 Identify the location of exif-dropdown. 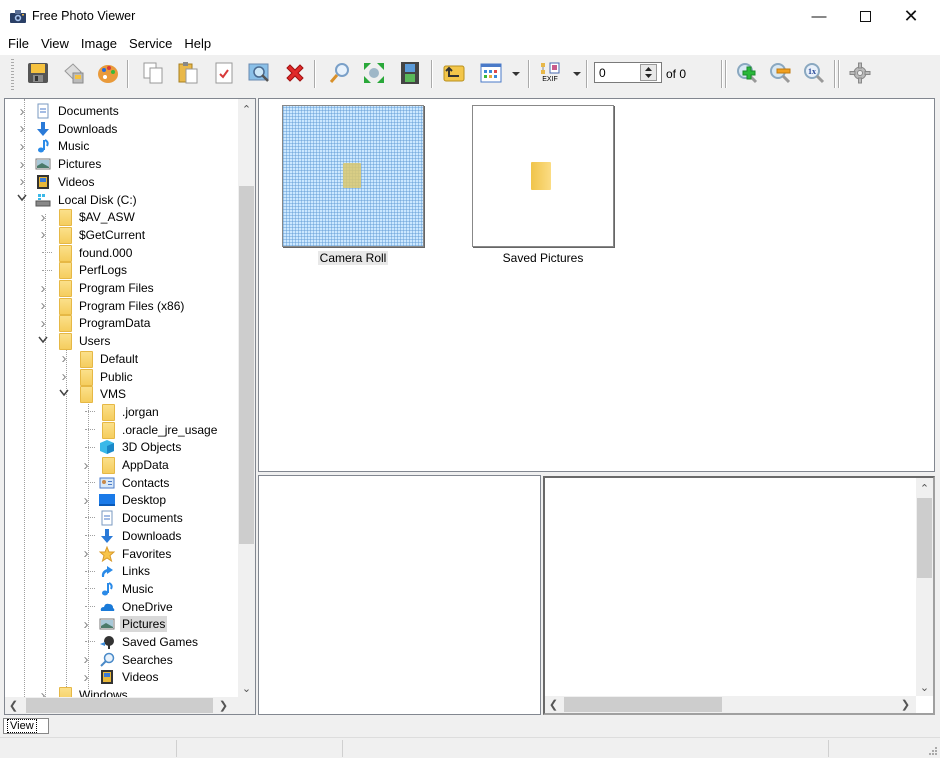
(577, 74).